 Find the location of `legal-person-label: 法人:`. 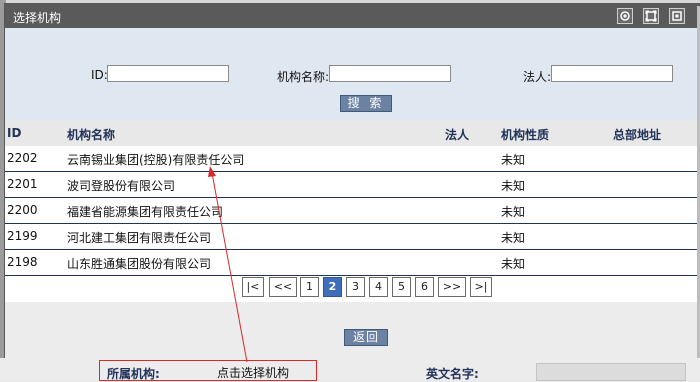

legal-person-label: 法人: is located at coordinates (537, 77).